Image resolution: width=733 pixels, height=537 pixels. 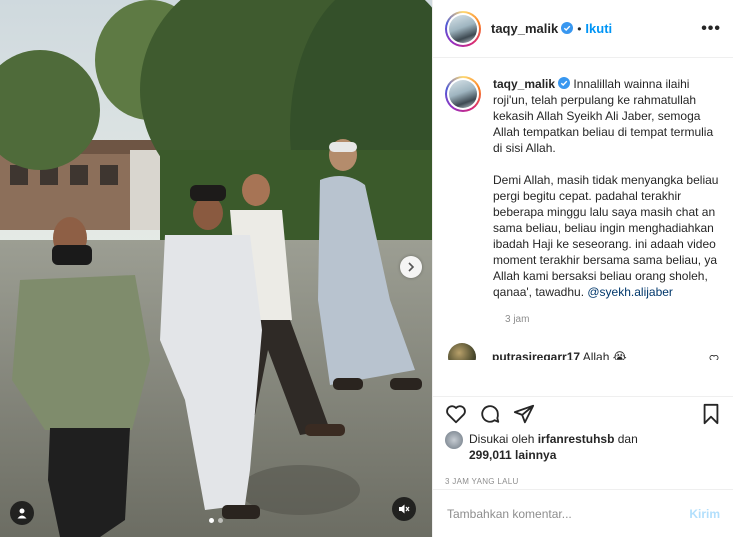 I want to click on comment-text: Allah 😭, so click(x=604, y=355).